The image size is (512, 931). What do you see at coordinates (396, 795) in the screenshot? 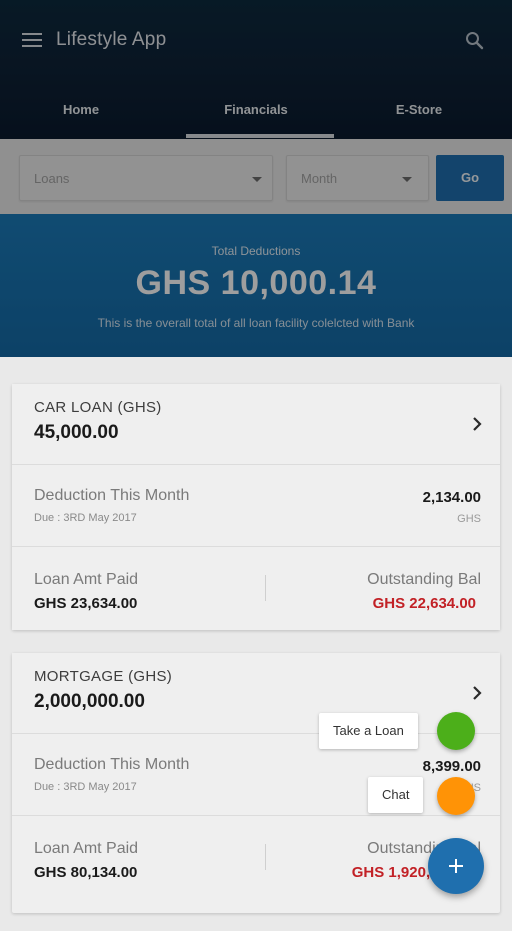
I see `chat-label: Chat` at bounding box center [396, 795].